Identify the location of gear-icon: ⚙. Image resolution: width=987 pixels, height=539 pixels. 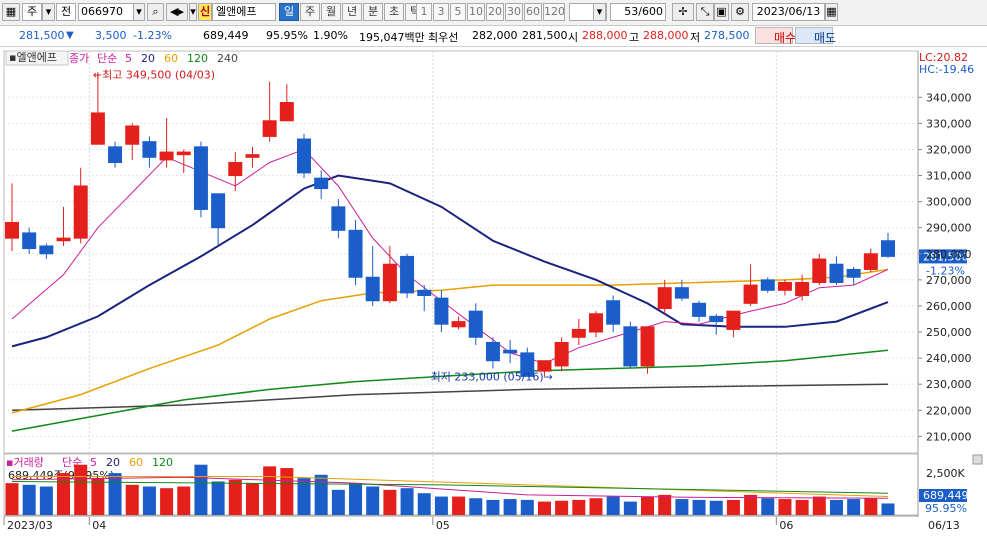
(740, 12).